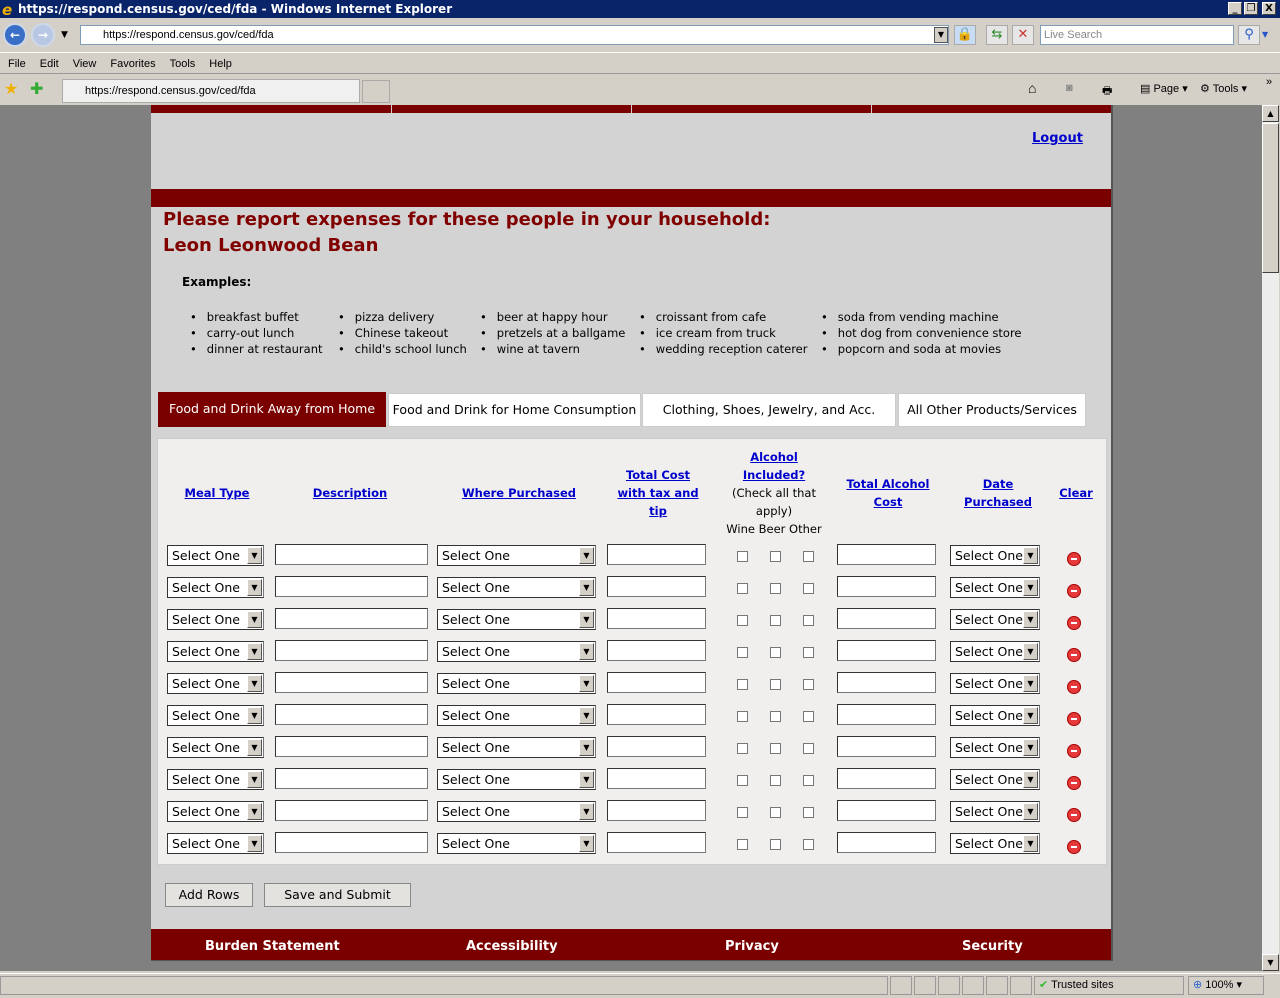  What do you see at coordinates (658, 493) in the screenshot?
I see `total-cost-header-line: with tax and` at bounding box center [658, 493].